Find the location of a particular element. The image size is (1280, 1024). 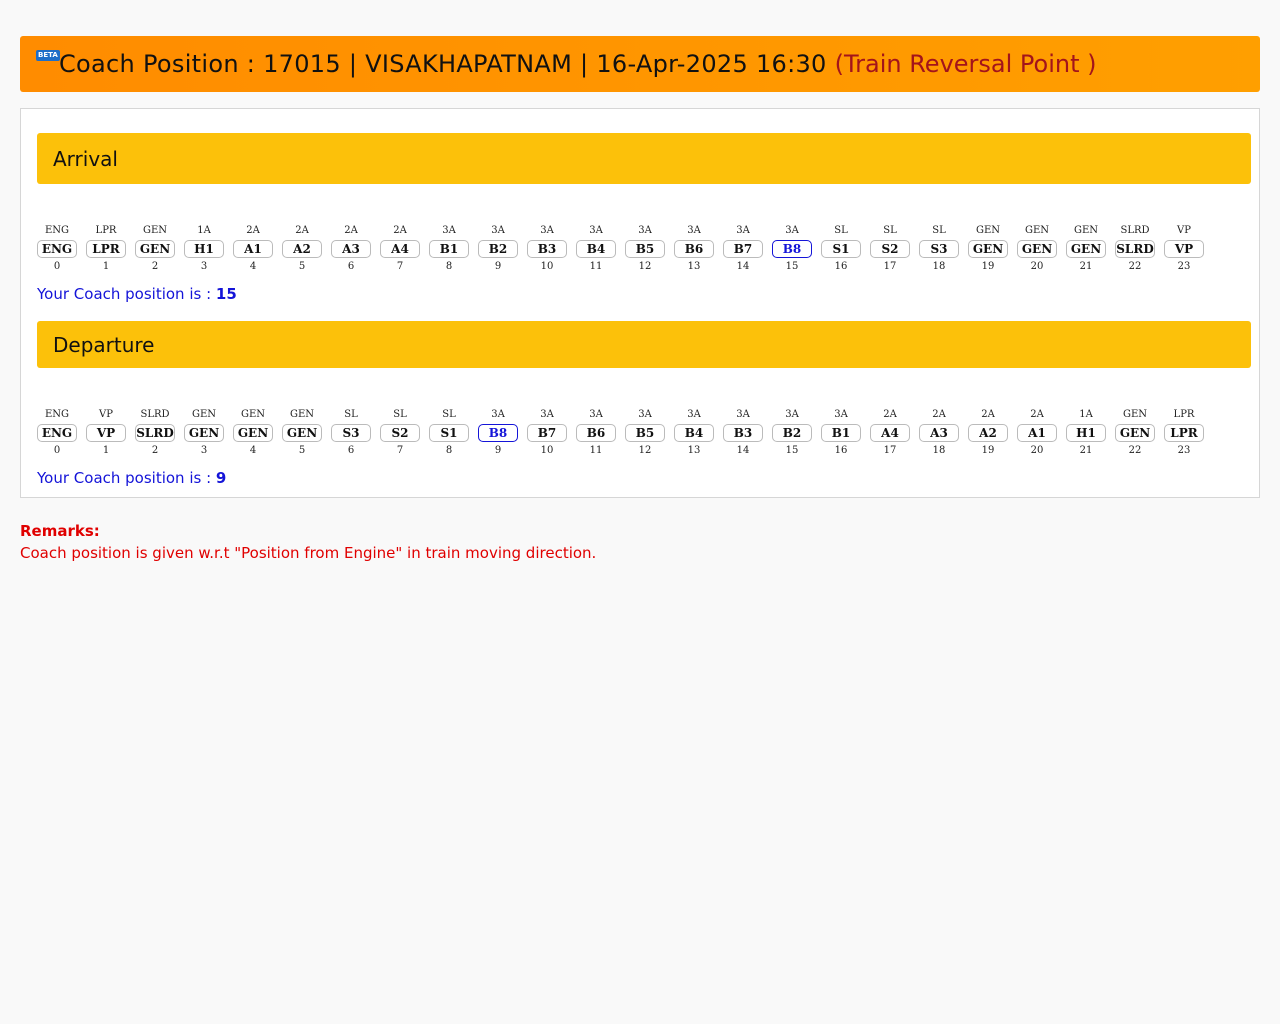

coach-item: GEN GEN 3 is located at coordinates (204, 433).